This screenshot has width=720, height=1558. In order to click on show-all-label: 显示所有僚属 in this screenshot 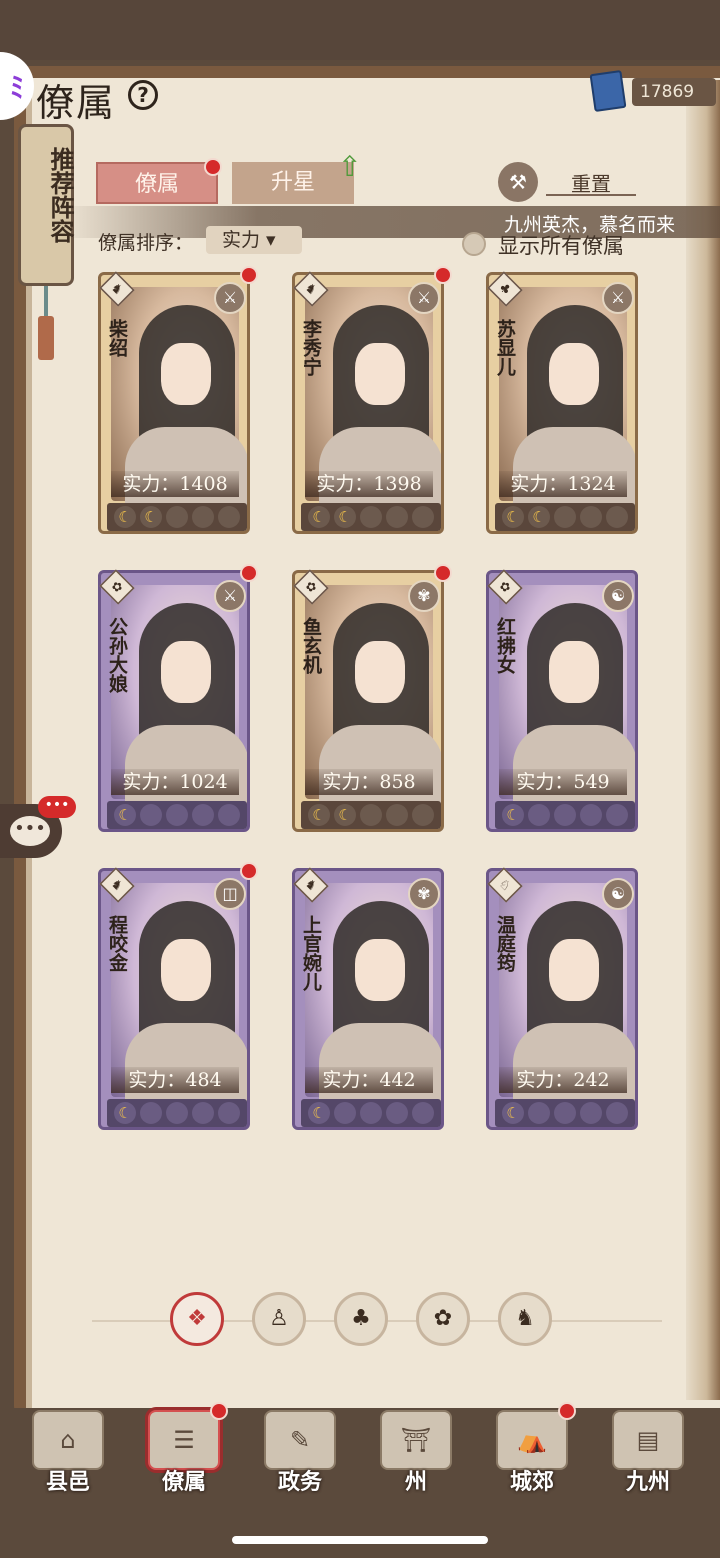, I will do `click(561, 246)`.